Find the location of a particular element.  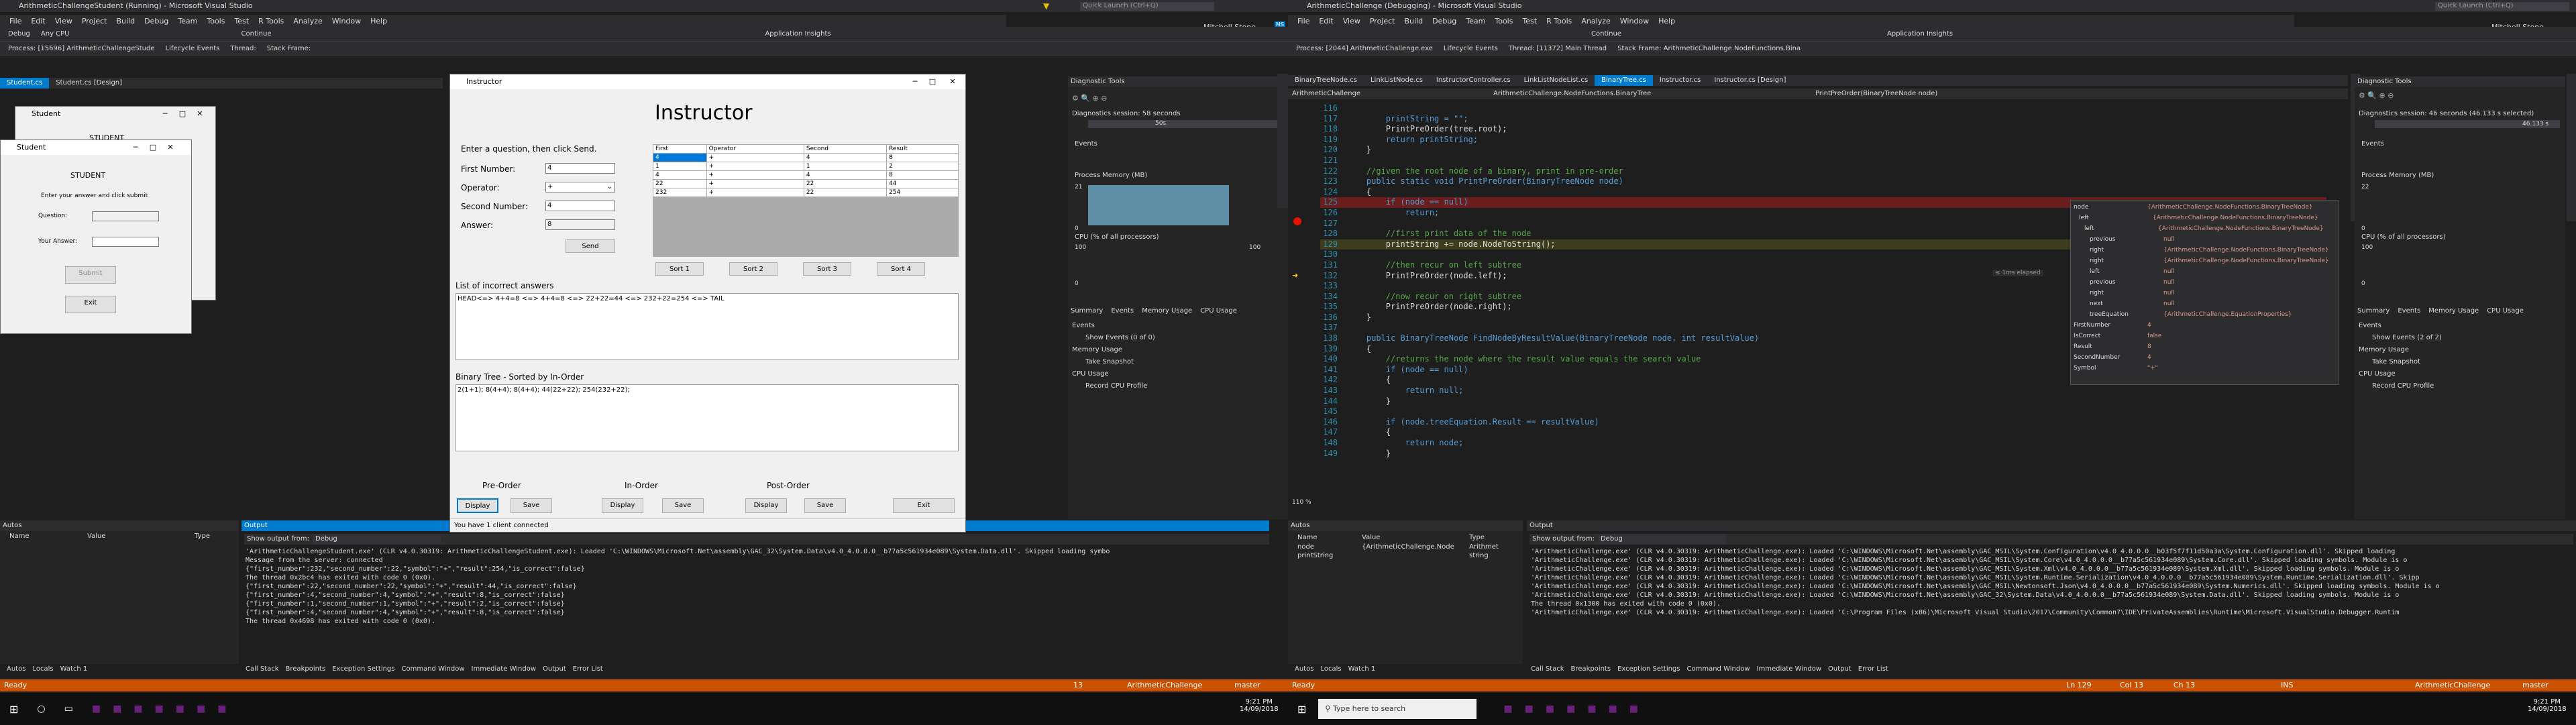

datatip-row: FirstNumber 4 is located at coordinates (2204, 325).